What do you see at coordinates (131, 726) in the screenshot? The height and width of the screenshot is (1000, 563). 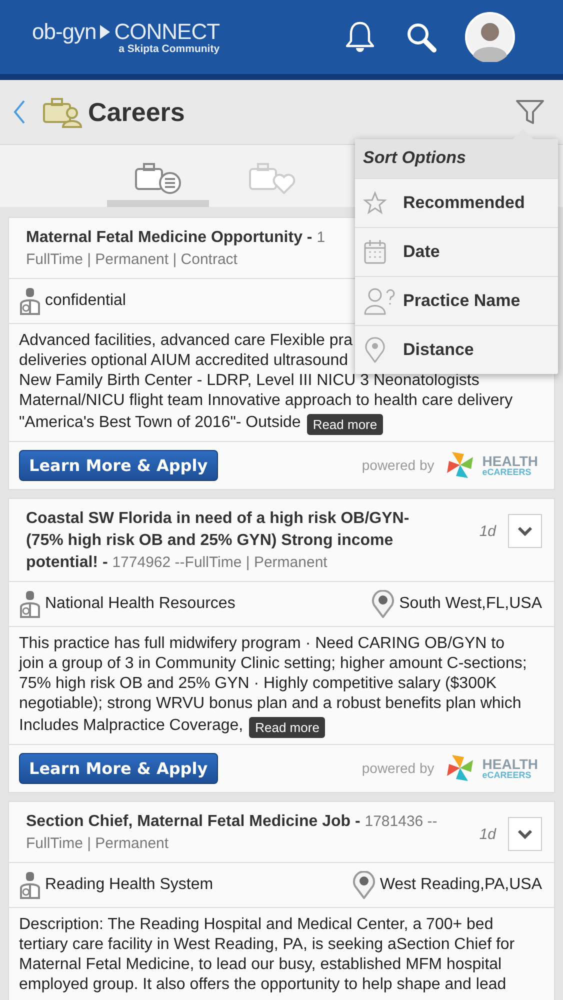 I see `description-text: Includes Malpractice Coverage,` at bounding box center [131, 726].